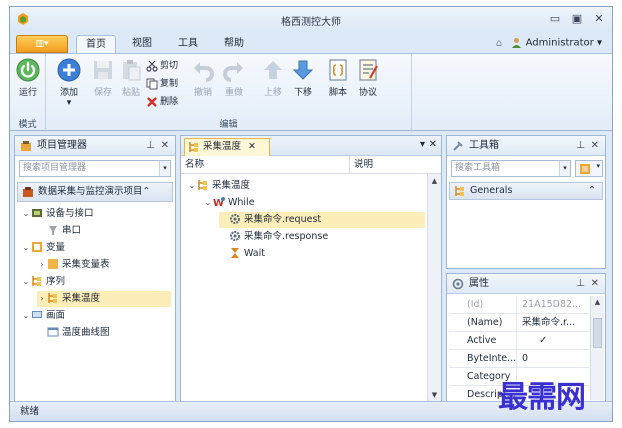  What do you see at coordinates (130, 93) in the screenshot?
I see `paste-label: 粘贴` at bounding box center [130, 93].